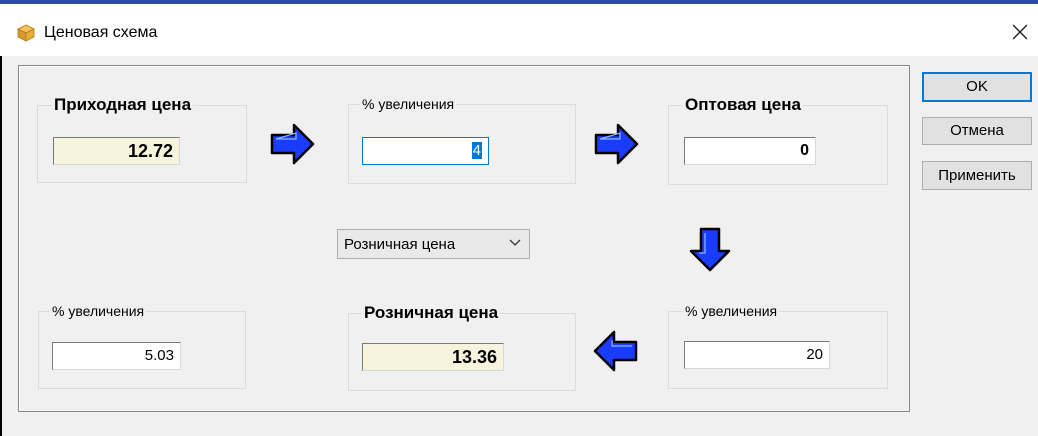  Describe the element at coordinates (400, 244) in the screenshot. I see `price-type-select-value: Розничная цена` at that location.